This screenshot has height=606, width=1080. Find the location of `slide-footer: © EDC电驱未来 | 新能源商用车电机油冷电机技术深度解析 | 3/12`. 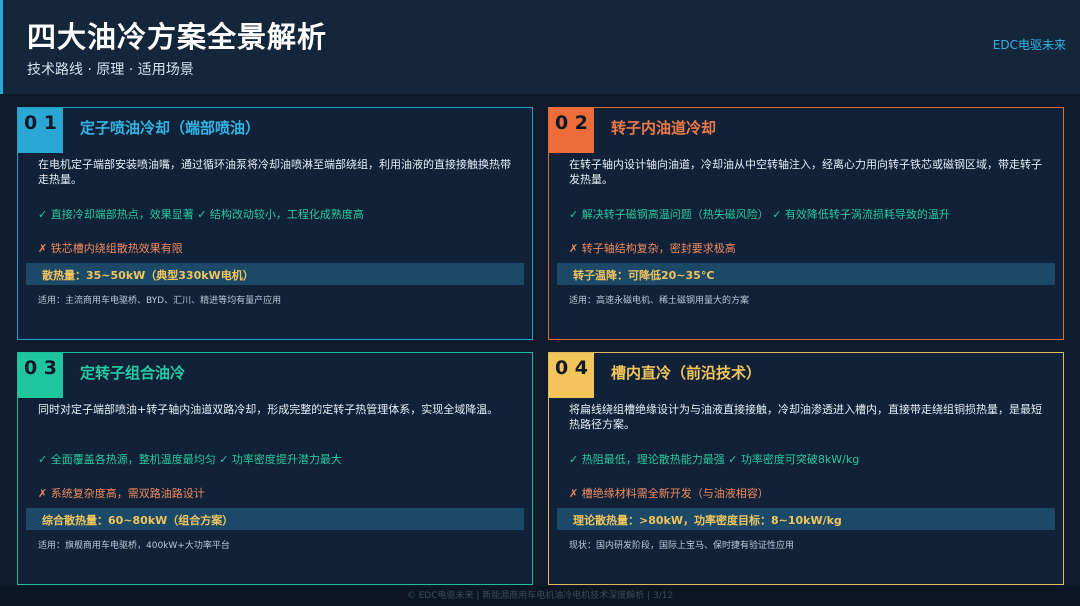

slide-footer: © EDC电驱未来 | 新能源商用车电机油冷电机技术深度解析 | 3/12 is located at coordinates (540, 596).